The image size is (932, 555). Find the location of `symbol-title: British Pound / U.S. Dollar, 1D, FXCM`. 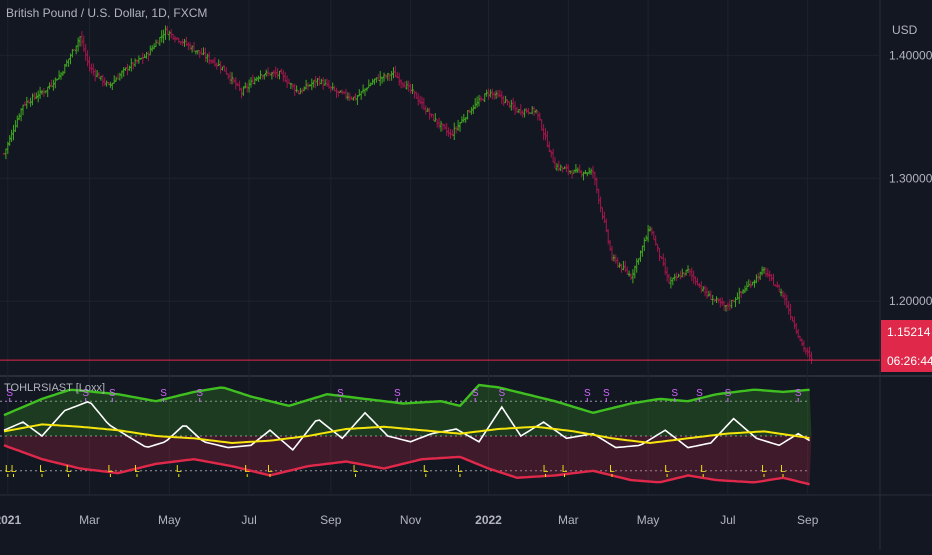

symbol-title: British Pound / U.S. Dollar, 1D, FXCM is located at coordinates (106, 13).